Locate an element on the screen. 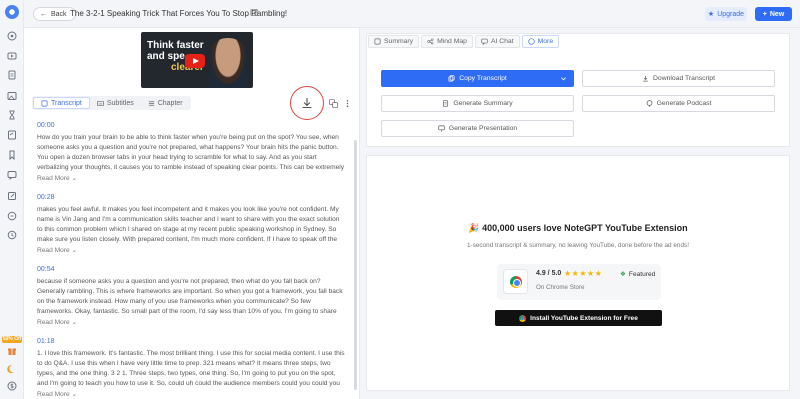 The width and height of the screenshot is (800, 399). install-extension-button: Install YouTube Extension for Free is located at coordinates (578, 318).